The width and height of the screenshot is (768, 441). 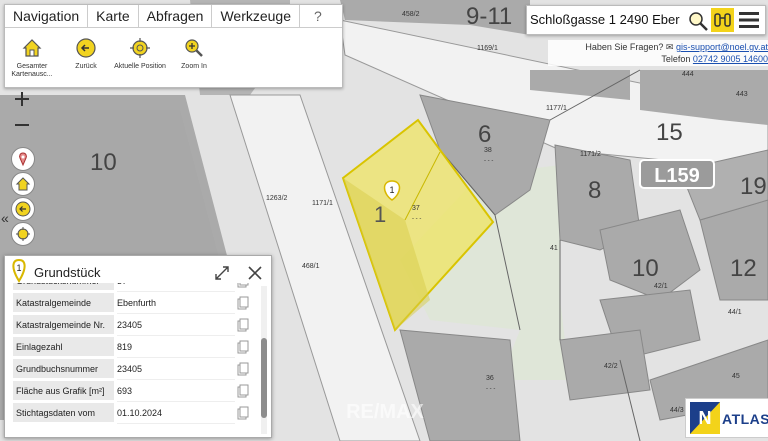 I want to click on house-number: 6, so click(x=484, y=134).